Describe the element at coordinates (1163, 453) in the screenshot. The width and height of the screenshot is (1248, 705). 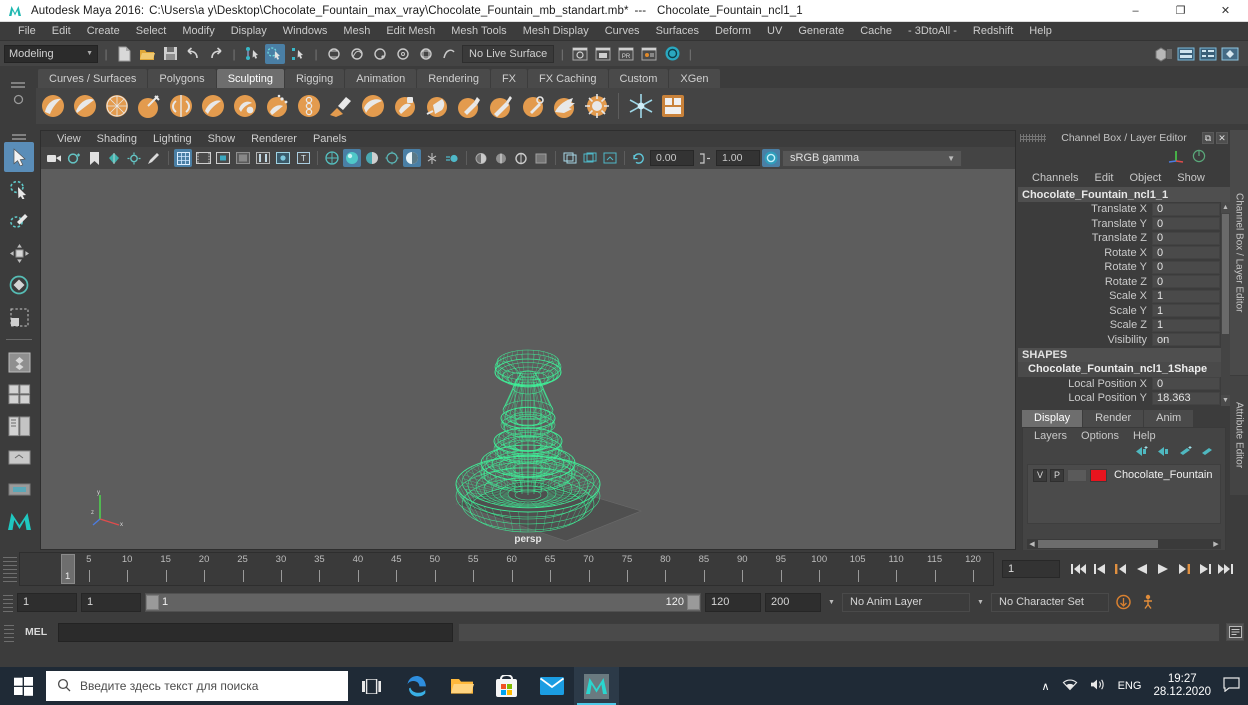
I see `new-layer-from-selected-icon` at that location.